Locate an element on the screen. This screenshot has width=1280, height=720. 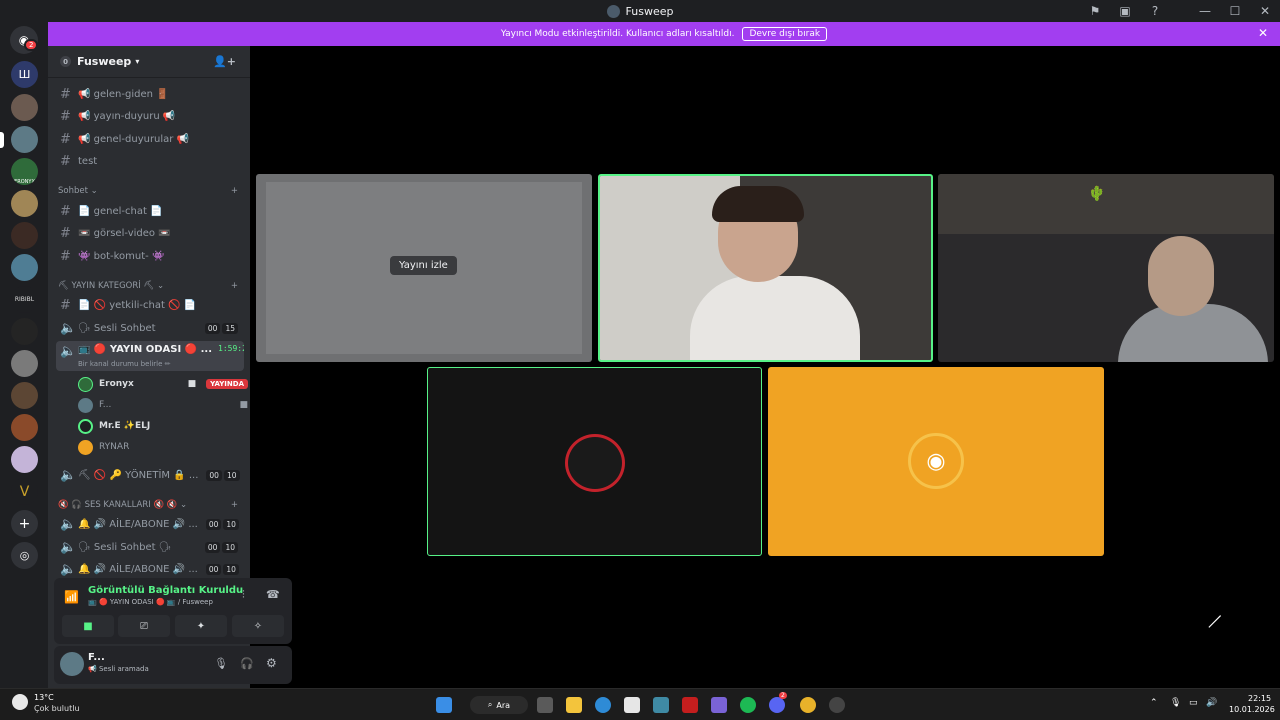
netflix-icon is located at coordinates (690, 705).